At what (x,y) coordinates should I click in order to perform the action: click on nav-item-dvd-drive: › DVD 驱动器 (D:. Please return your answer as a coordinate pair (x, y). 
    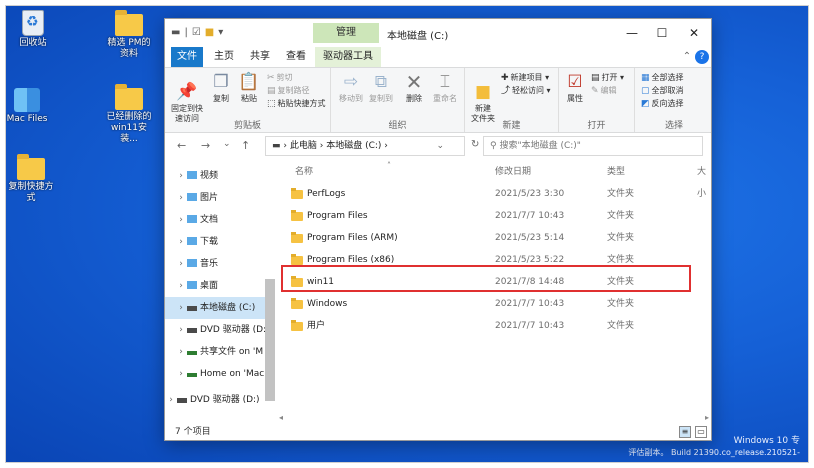
    Looking at the image, I should click on (217, 330).